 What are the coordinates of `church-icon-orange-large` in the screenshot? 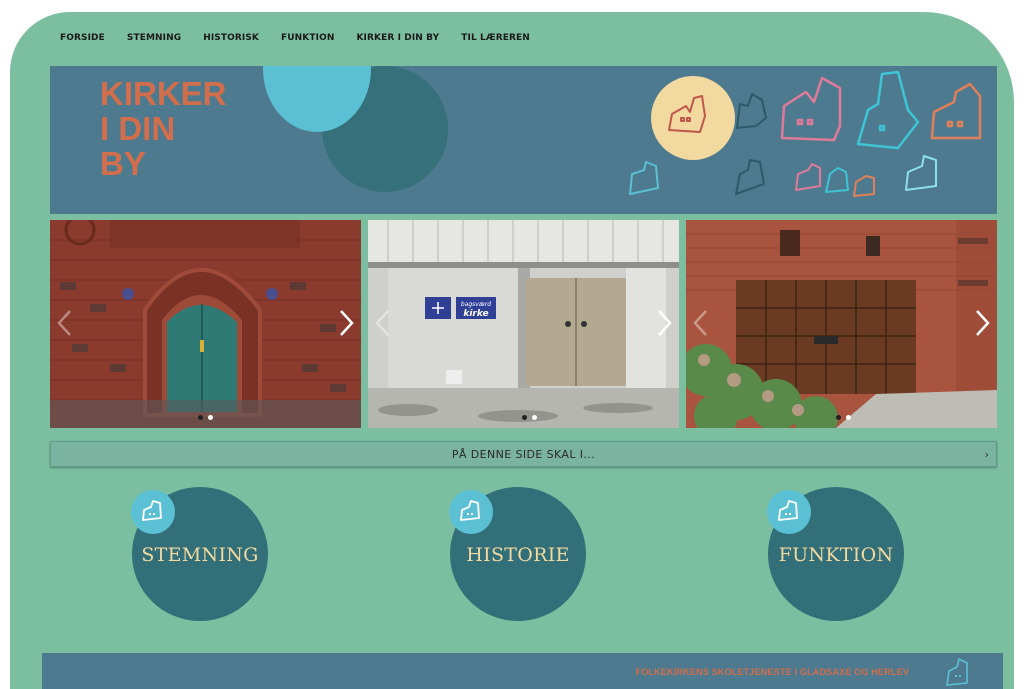 It's located at (956, 111).